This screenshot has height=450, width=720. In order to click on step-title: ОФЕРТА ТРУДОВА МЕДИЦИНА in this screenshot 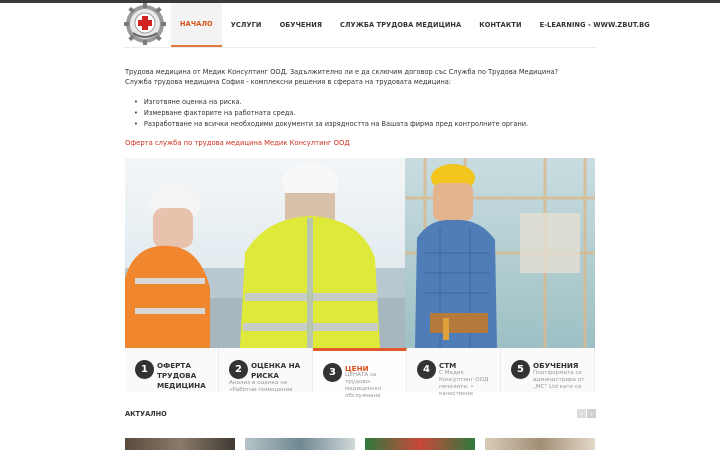, I will do `click(181, 375)`.